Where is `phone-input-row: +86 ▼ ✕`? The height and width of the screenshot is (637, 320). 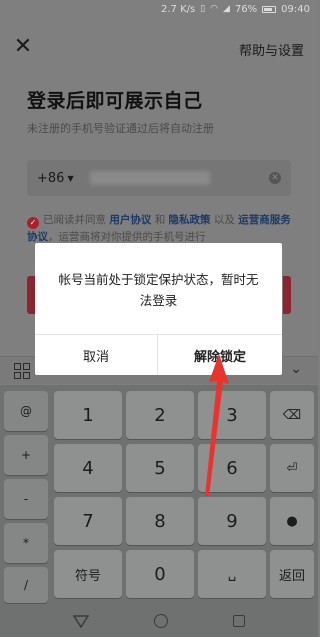
phone-input-row: +86 ▼ ✕ is located at coordinates (159, 178).